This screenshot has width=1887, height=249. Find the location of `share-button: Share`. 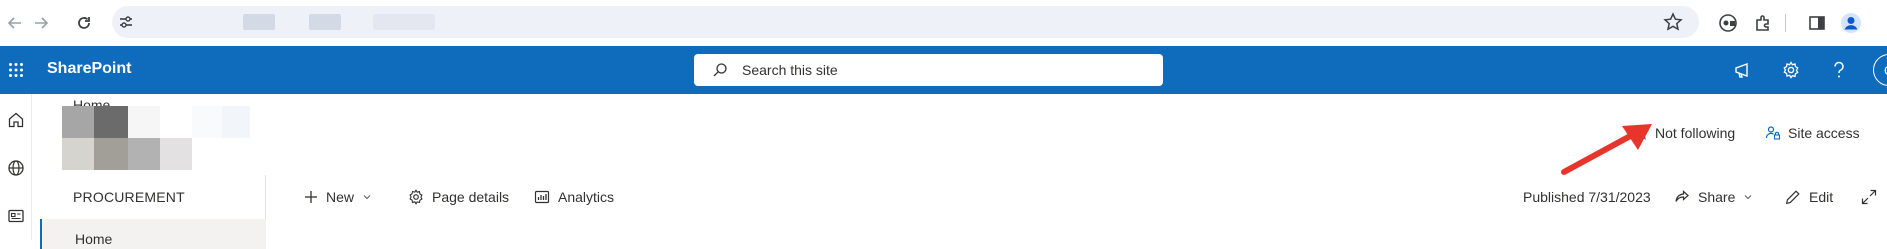

share-button: Share is located at coordinates (1713, 197).